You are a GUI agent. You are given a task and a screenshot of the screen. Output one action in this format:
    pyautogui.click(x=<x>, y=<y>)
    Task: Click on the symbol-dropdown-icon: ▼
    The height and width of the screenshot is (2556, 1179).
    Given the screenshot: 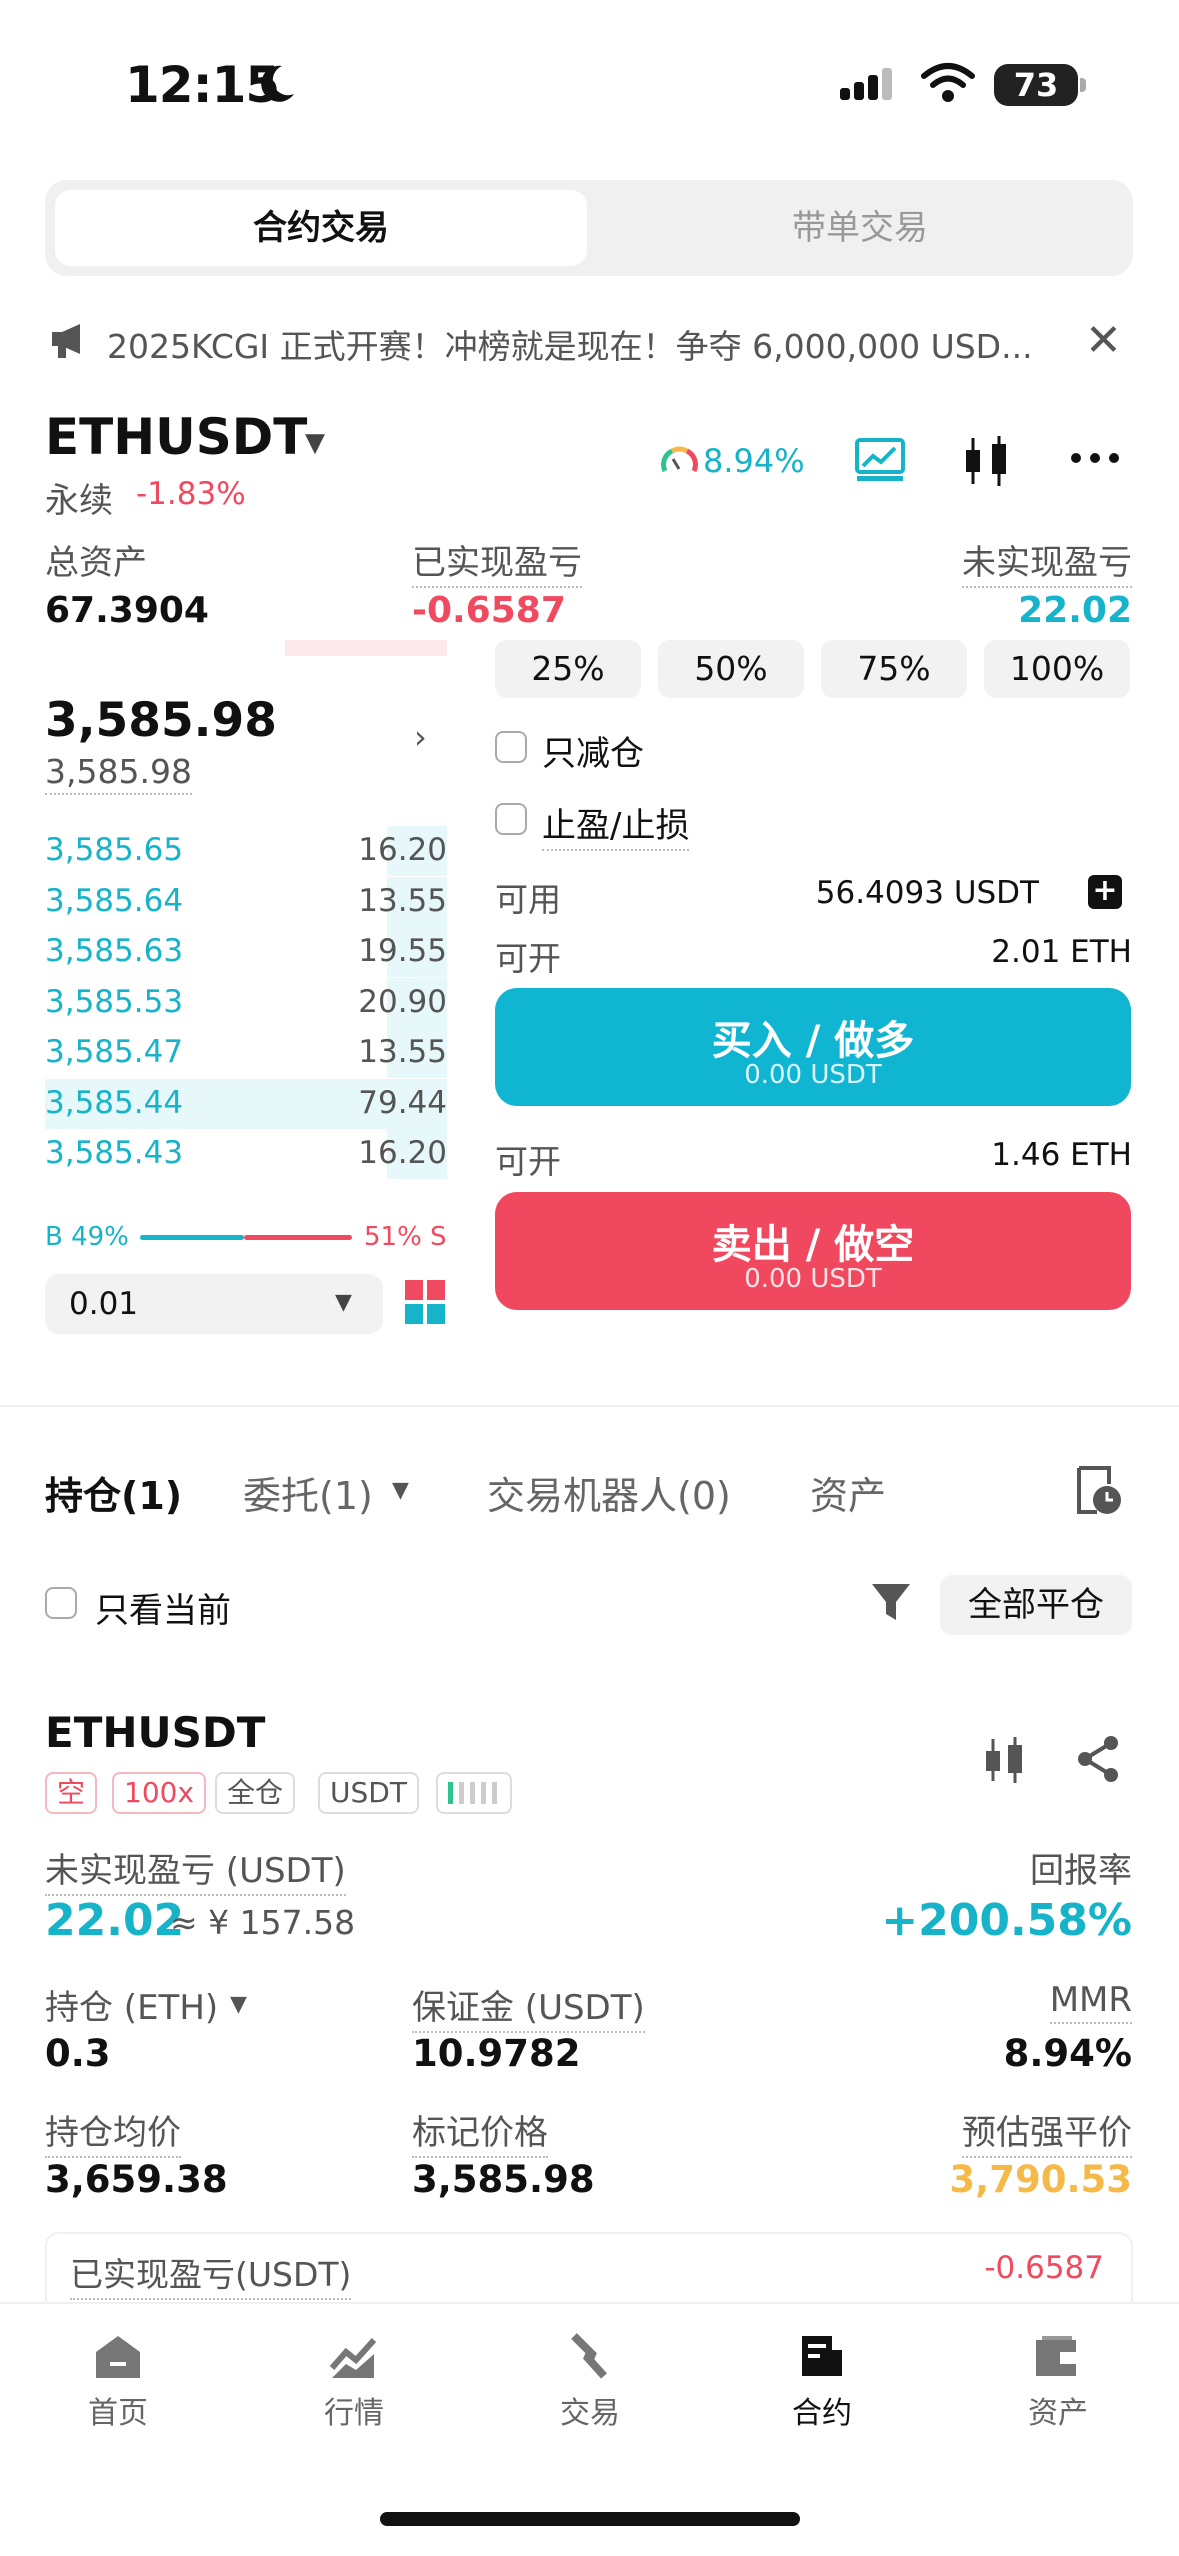 What is the action you would take?
    pyautogui.click(x=315, y=443)
    